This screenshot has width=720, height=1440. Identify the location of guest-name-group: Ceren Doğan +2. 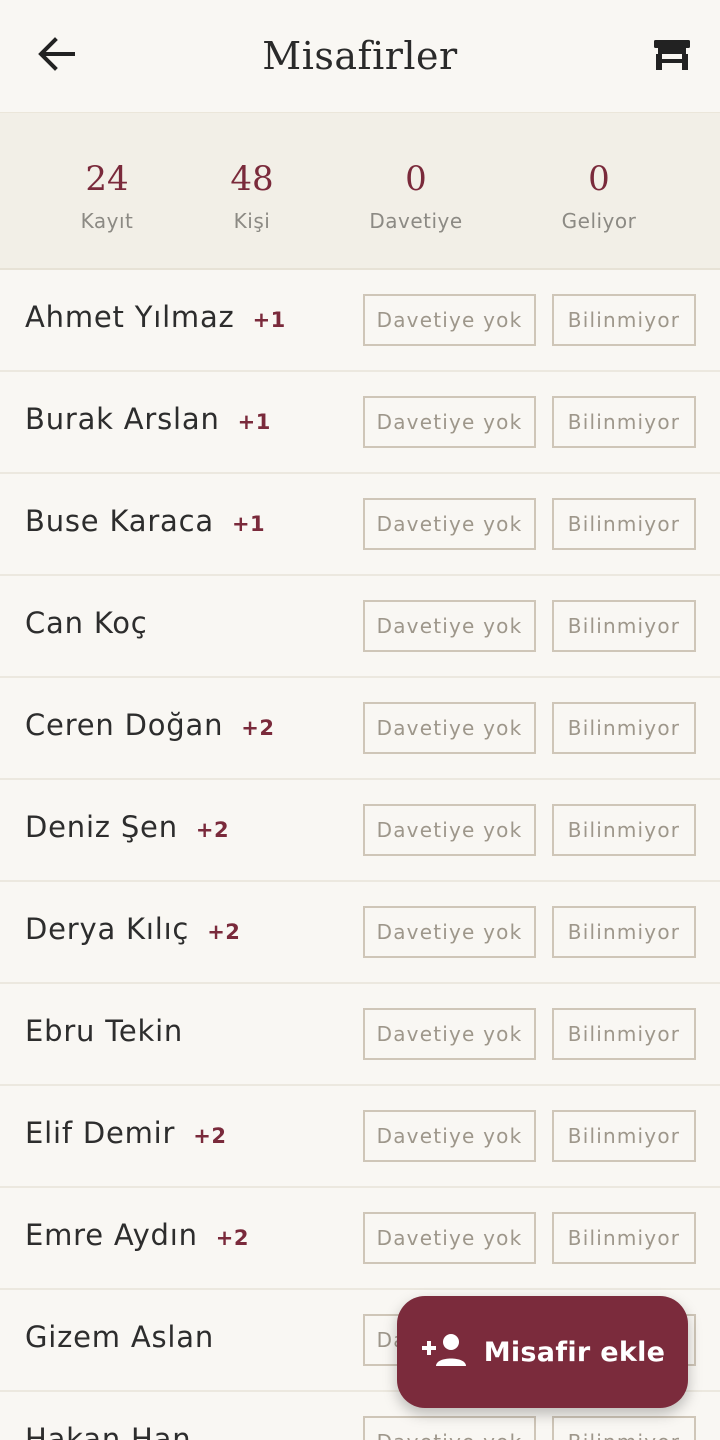
(149, 725).